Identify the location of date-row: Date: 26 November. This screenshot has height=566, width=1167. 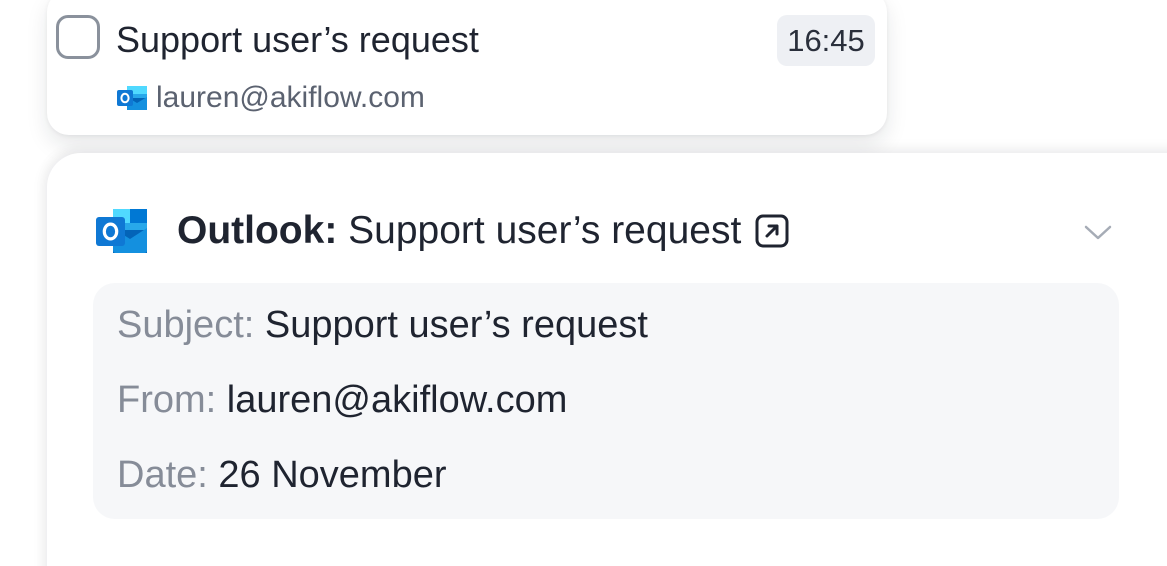
(282, 475).